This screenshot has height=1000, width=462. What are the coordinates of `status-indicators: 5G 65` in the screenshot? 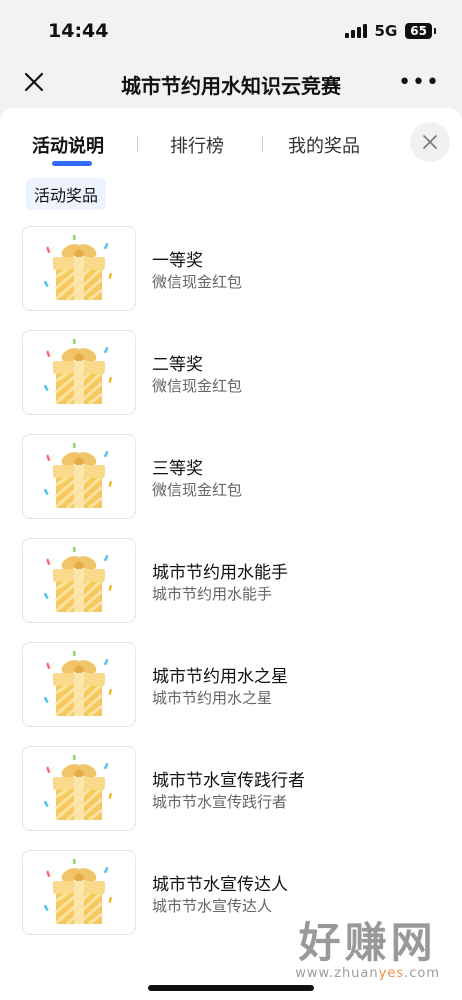 It's located at (390, 31).